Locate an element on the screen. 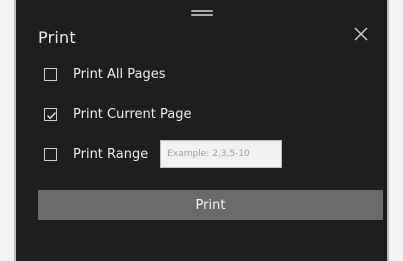 Image resolution: width=403 pixels, height=261 pixels. print-current-page-label: Print Current Page is located at coordinates (132, 114).